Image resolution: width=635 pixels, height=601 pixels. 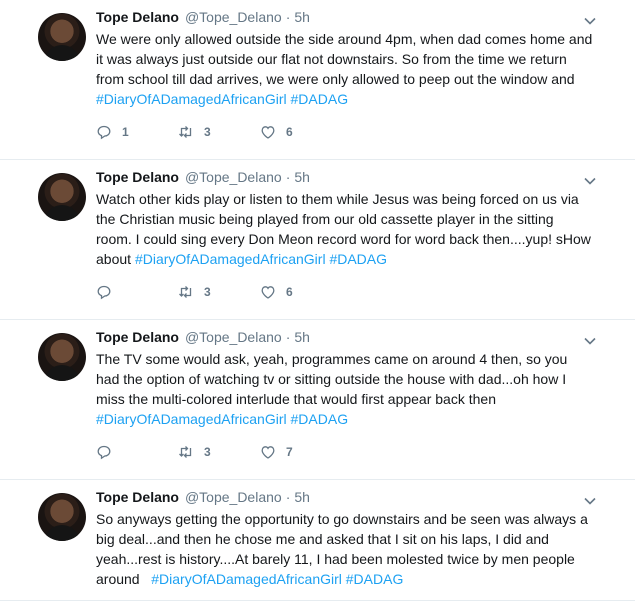 I want to click on reply-count: 1, so click(x=125, y=132).